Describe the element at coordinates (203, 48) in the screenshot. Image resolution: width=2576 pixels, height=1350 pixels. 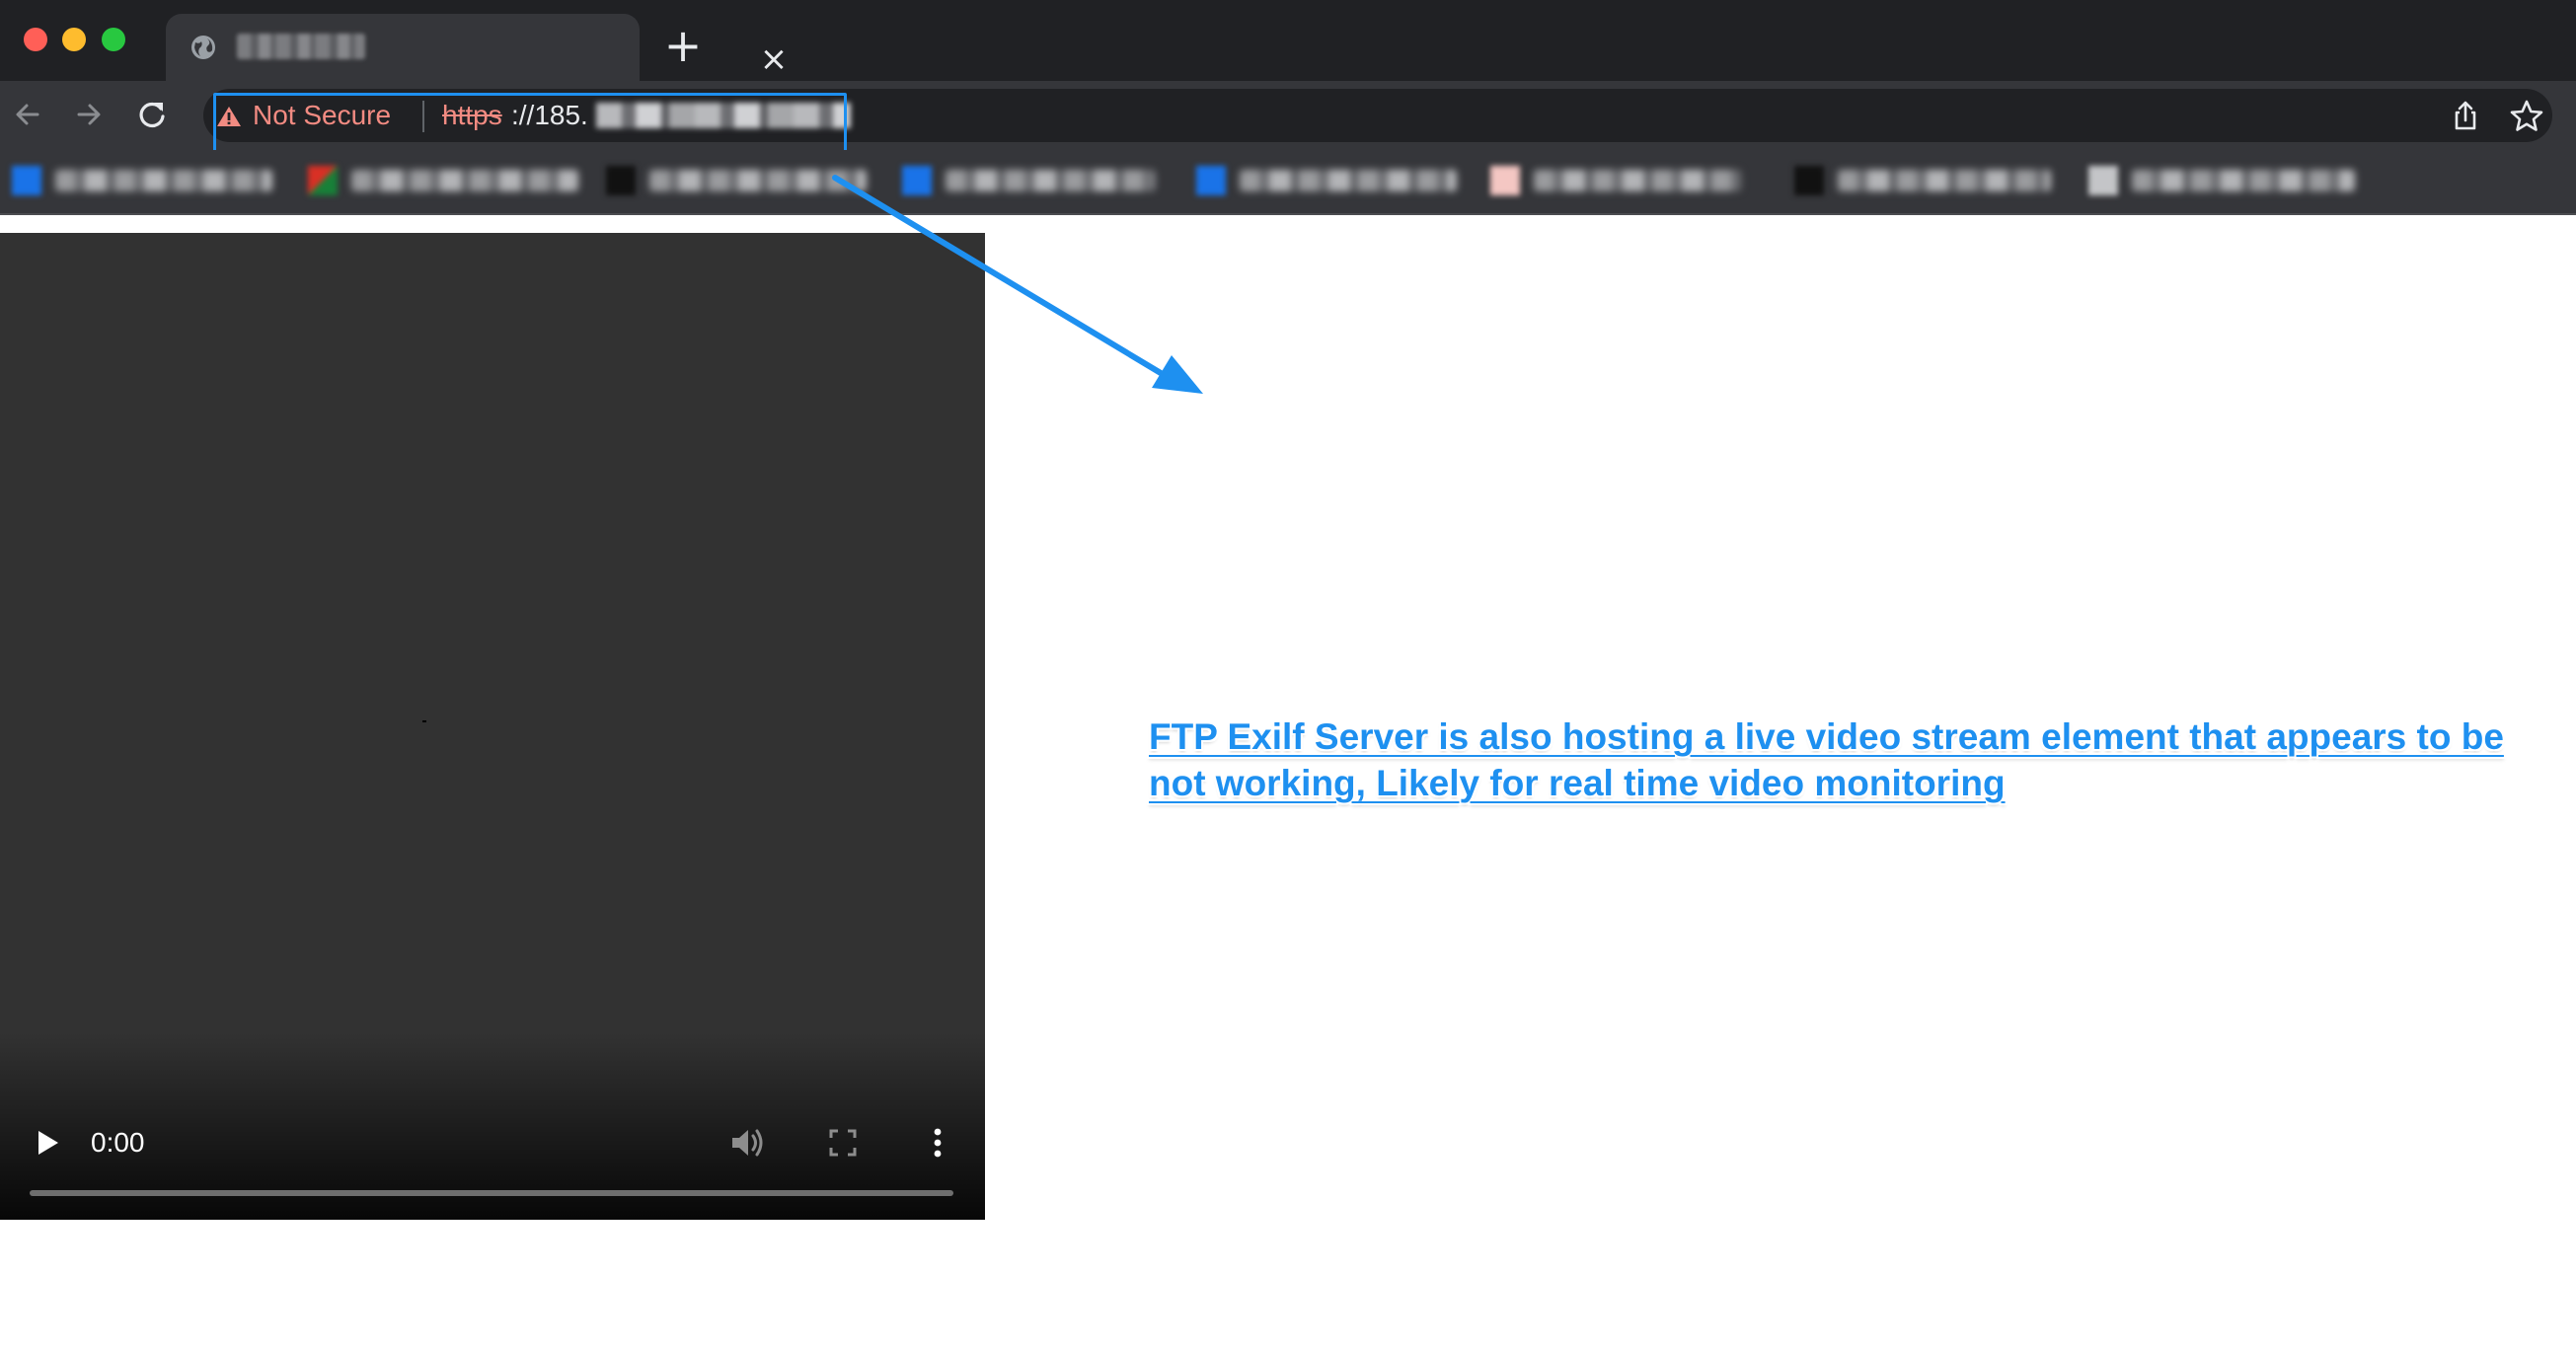
I see `globe-icon` at that location.